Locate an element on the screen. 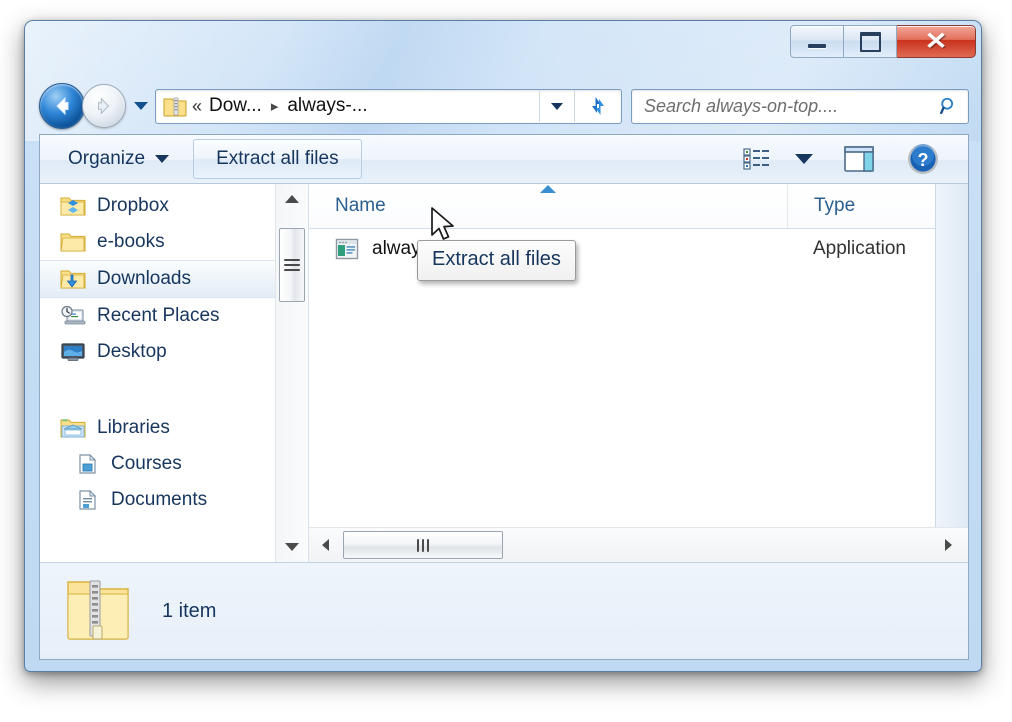  close-button: ✕ is located at coordinates (936, 41).